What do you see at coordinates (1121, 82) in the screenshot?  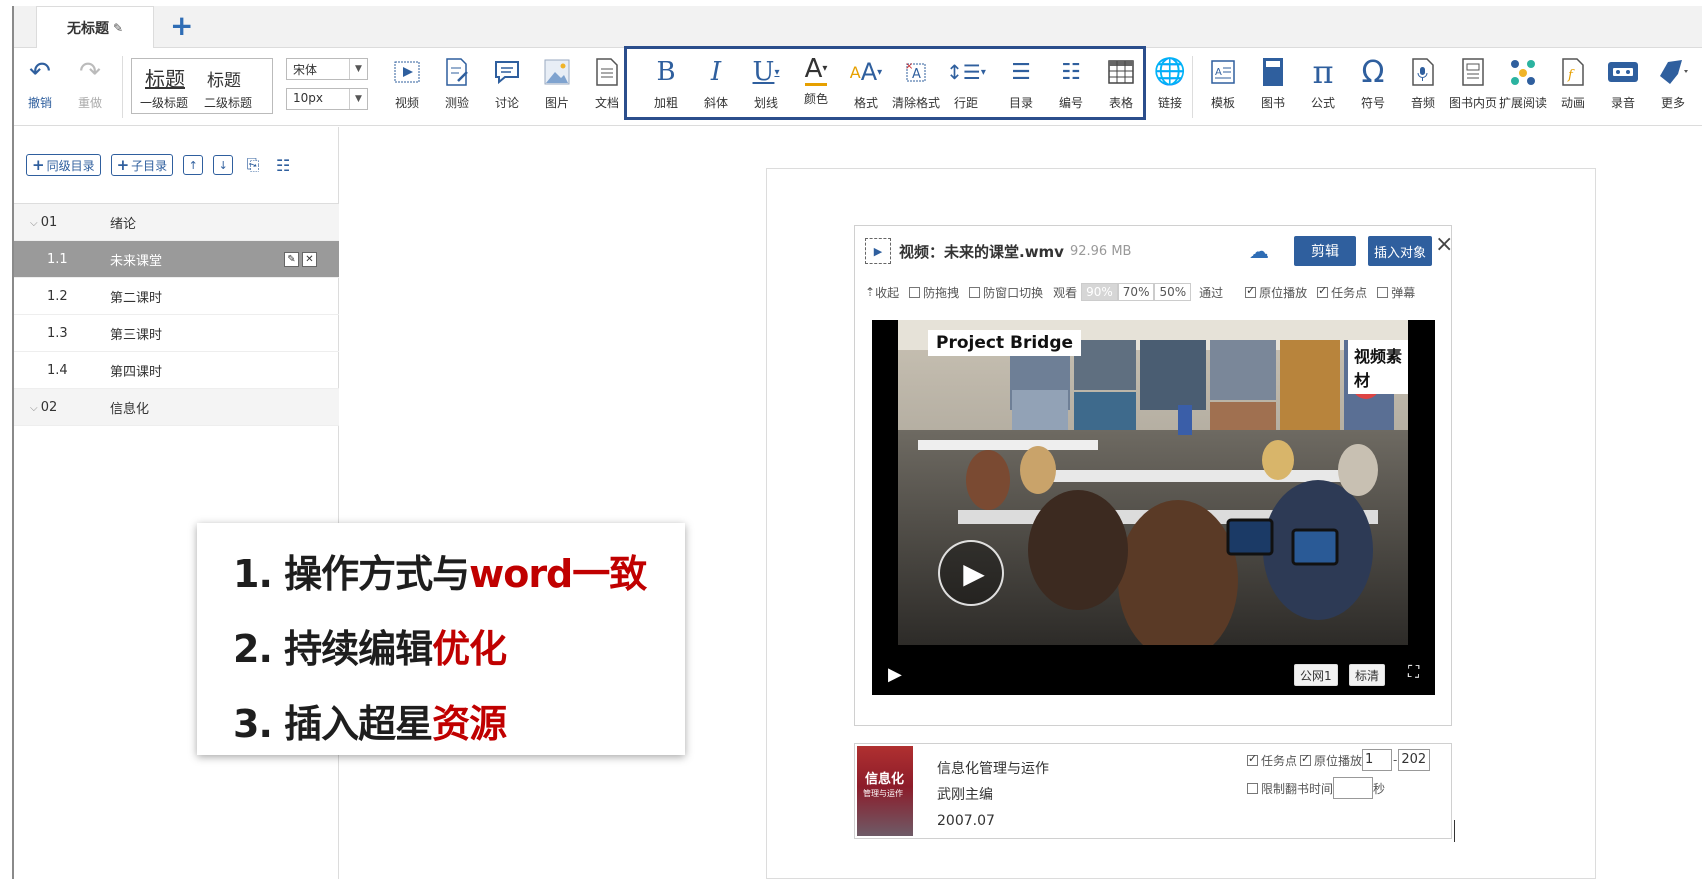 I see `table-button: 表格` at bounding box center [1121, 82].